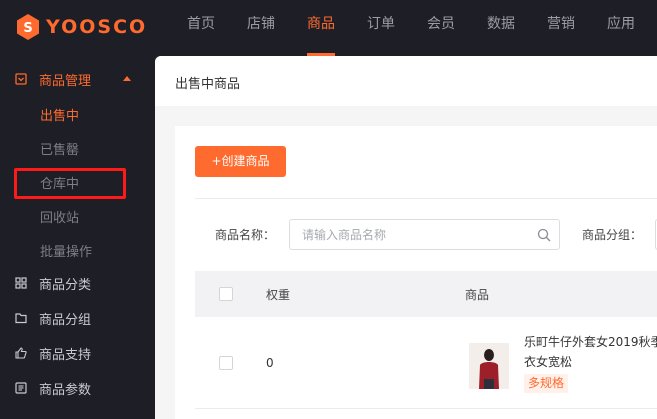 The height and width of the screenshot is (419, 657). What do you see at coordinates (21, 388) in the screenshot?
I see `list-icon` at bounding box center [21, 388].